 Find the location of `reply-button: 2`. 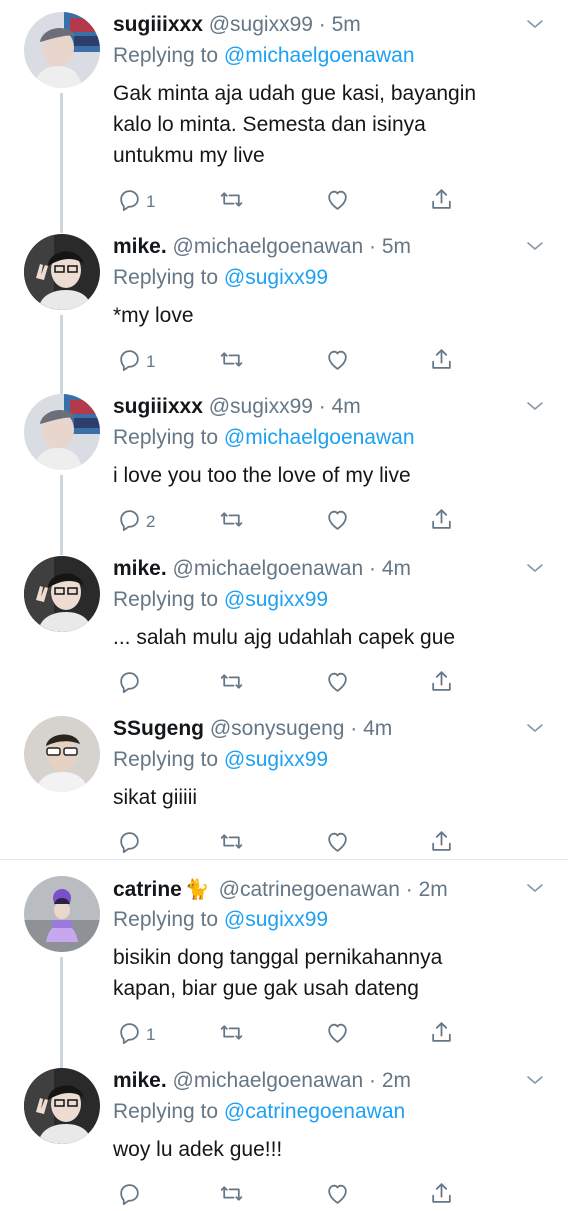

reply-button: 2 is located at coordinates (136, 522).